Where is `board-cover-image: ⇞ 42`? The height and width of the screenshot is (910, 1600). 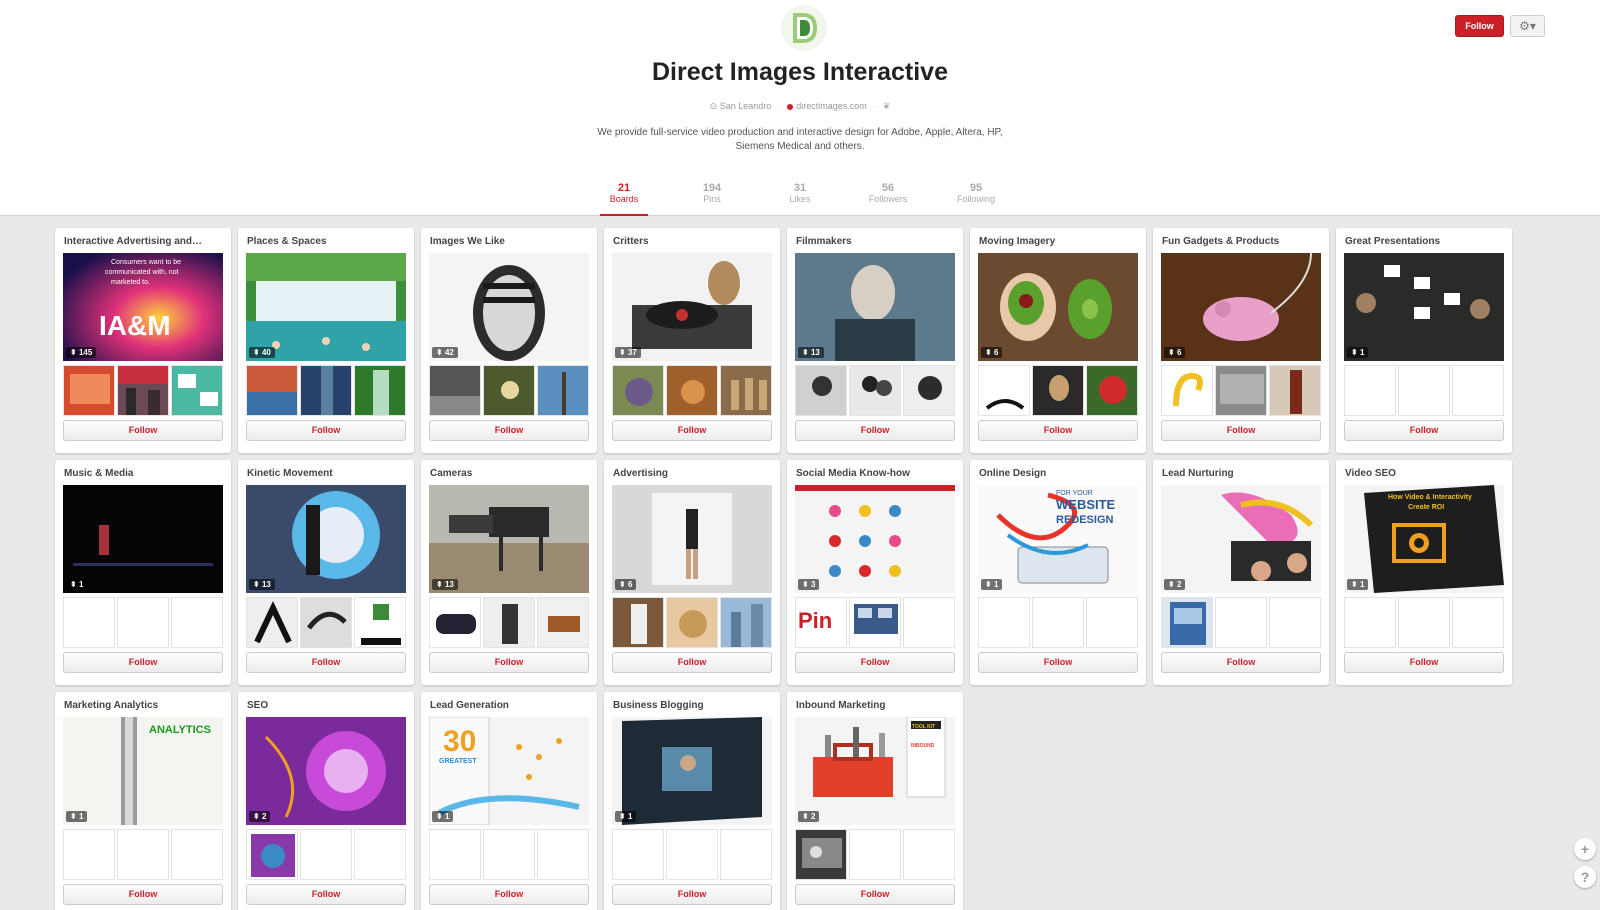
board-cover-image: ⇞ 42 is located at coordinates (509, 307).